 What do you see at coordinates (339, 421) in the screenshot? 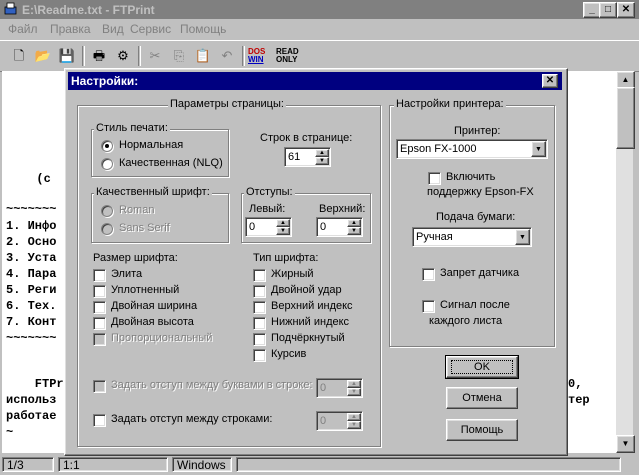
I see `line-spacing-spinner: 0 ▲ ▼` at bounding box center [339, 421].